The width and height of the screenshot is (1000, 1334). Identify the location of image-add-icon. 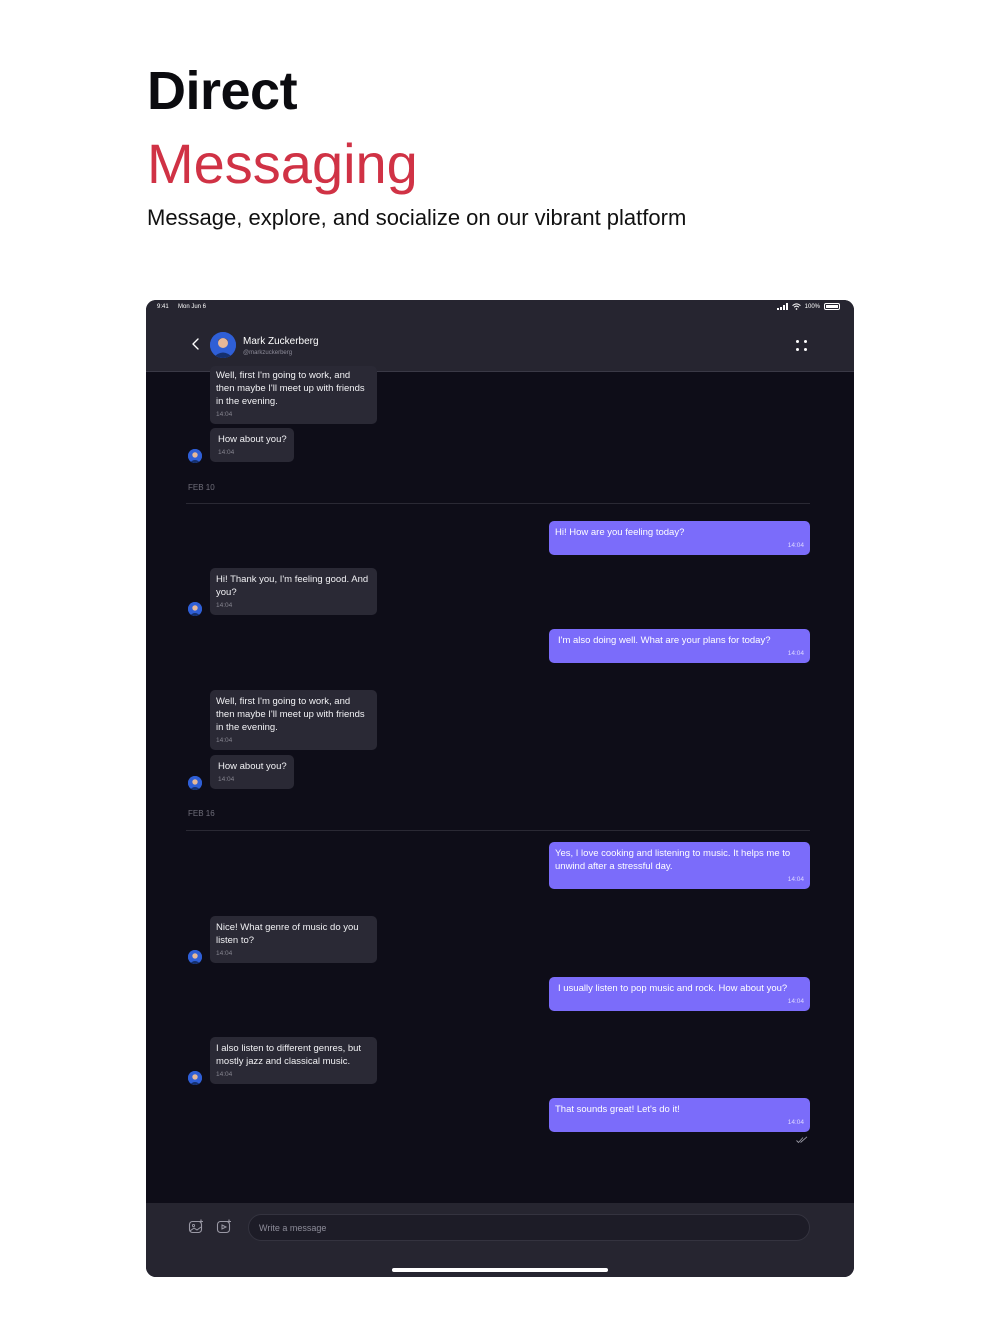
(195, 1226).